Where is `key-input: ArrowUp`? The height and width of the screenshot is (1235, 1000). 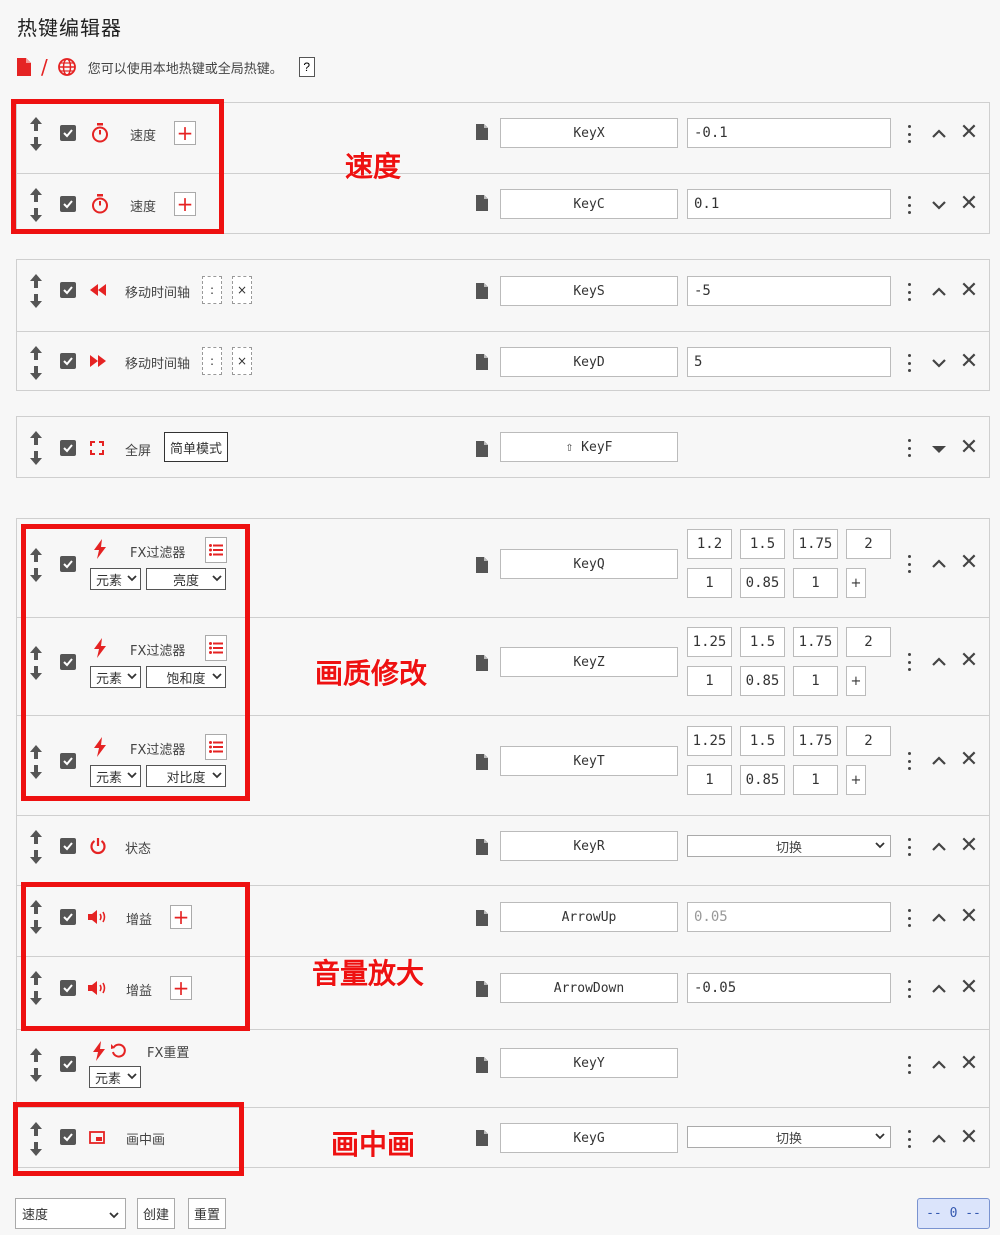 key-input: ArrowUp is located at coordinates (589, 917).